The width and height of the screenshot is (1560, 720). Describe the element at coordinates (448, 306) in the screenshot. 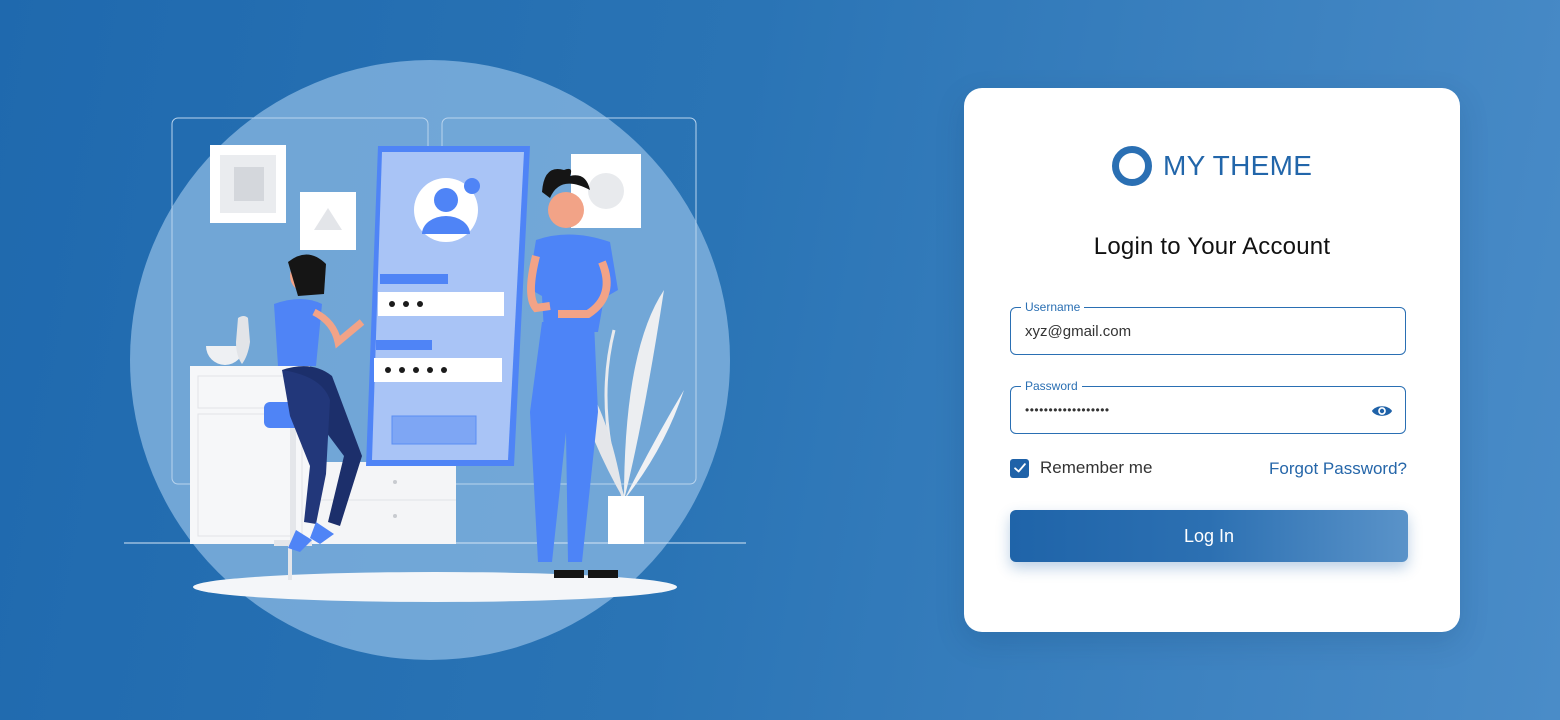

I see `phone-screen` at that location.